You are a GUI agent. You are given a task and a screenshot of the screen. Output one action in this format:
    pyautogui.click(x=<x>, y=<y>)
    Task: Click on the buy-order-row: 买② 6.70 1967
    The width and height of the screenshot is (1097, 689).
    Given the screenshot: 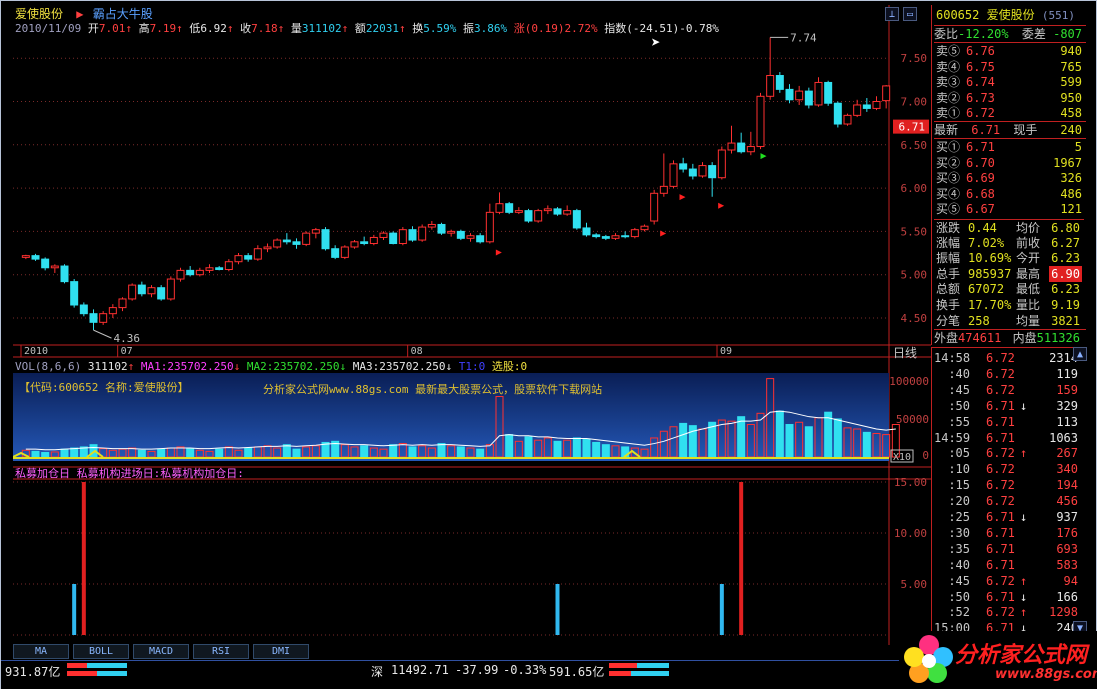 What is the action you would take?
    pyautogui.click(x=1009, y=163)
    